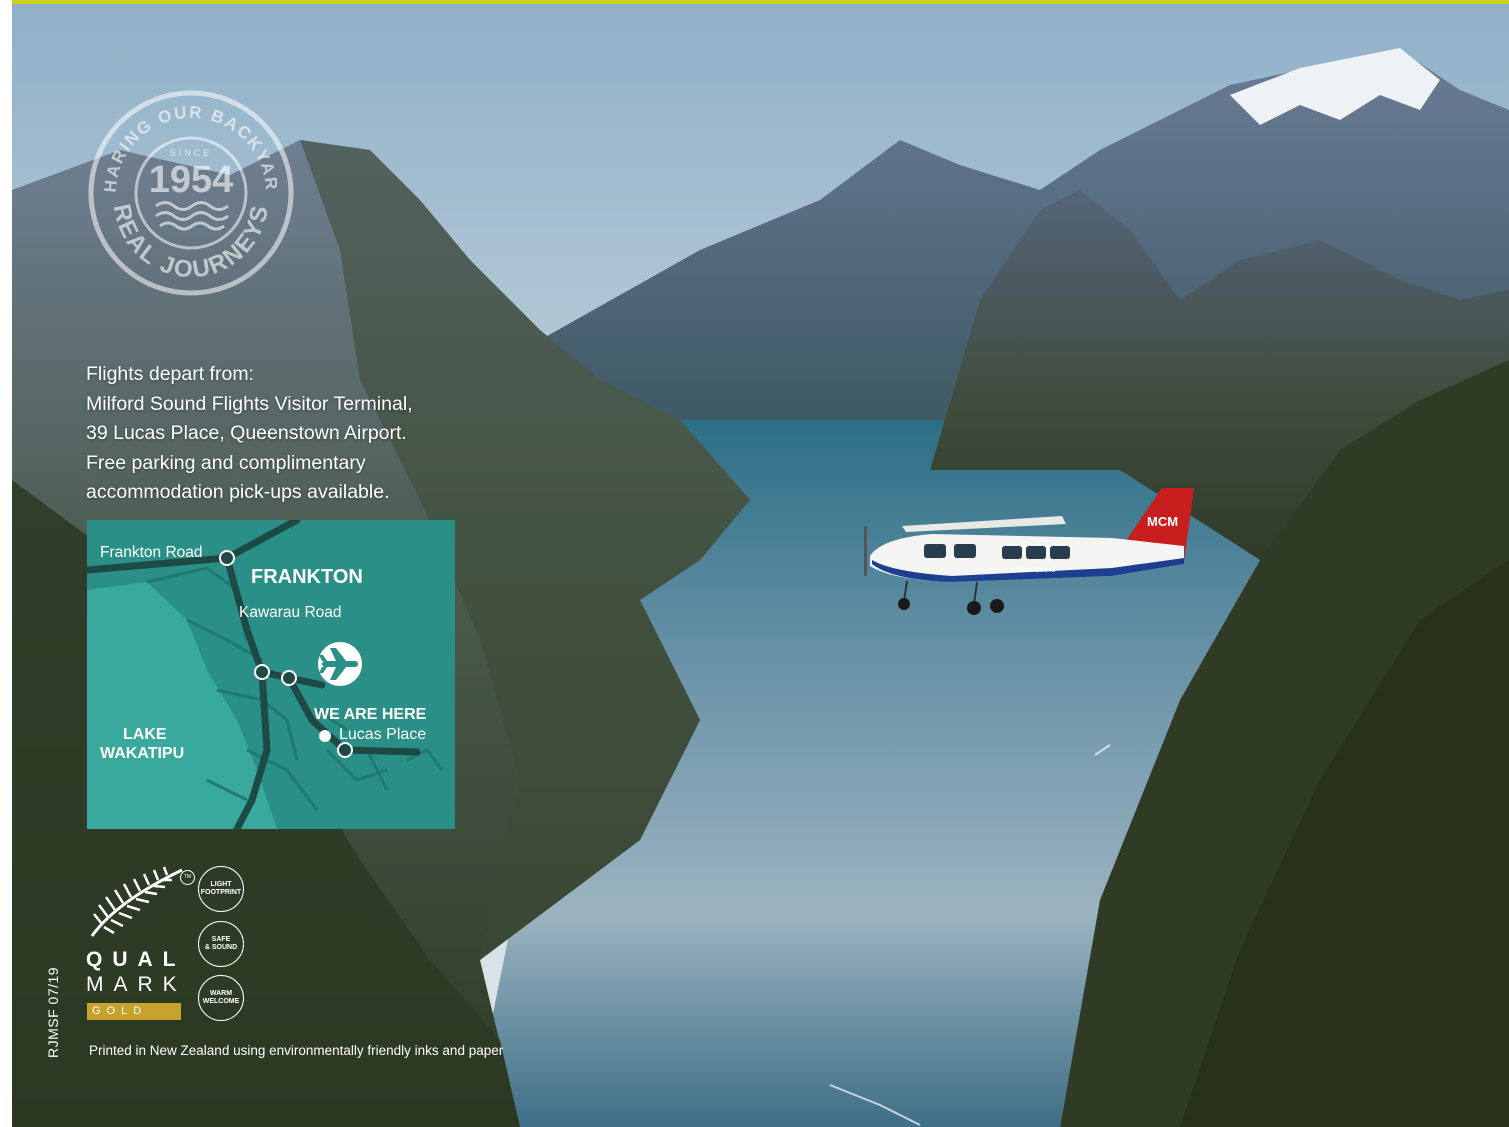 The width and height of the screenshot is (1509, 1127). What do you see at coordinates (151, 552) in the screenshot?
I see `frankton-road-label: Frankton Road` at bounding box center [151, 552].